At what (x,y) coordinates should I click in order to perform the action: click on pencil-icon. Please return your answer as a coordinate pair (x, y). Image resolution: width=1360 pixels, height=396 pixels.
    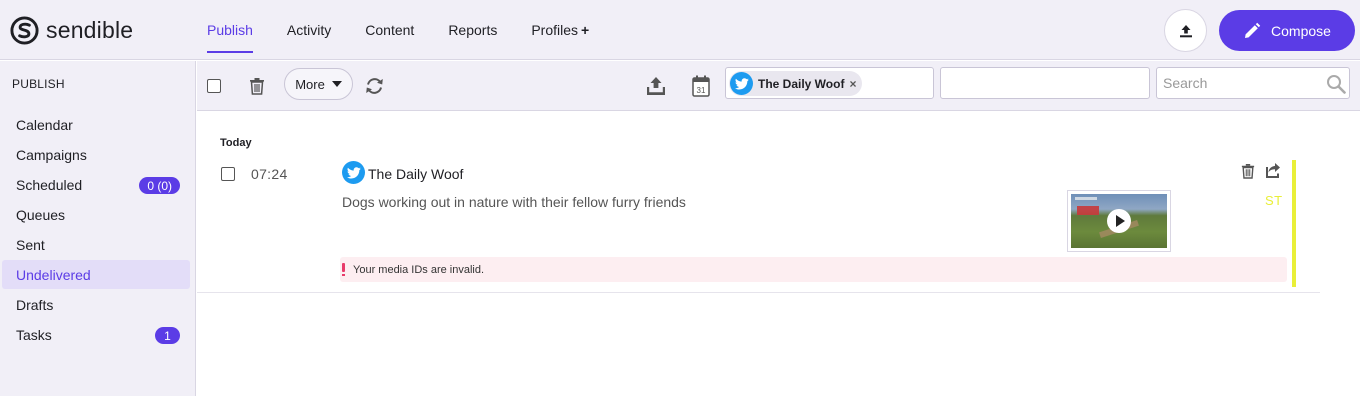
    Looking at the image, I should click on (1253, 30).